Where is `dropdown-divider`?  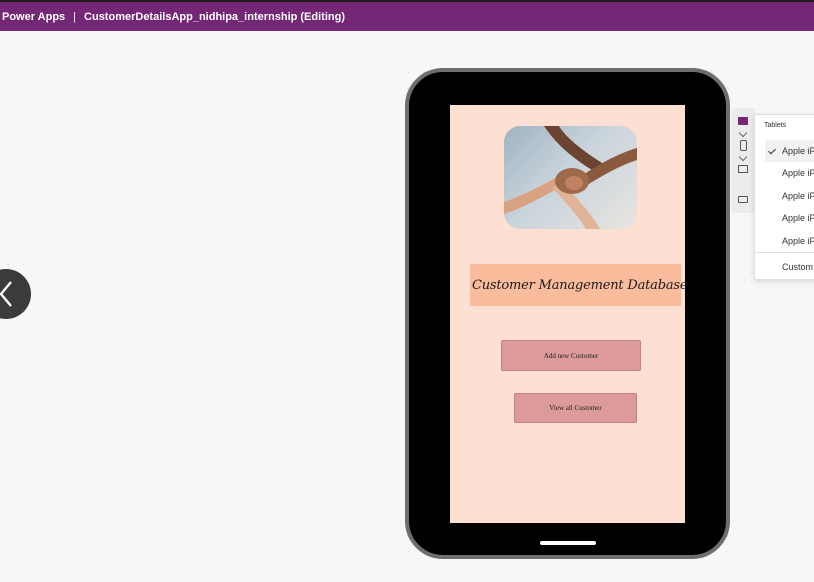 dropdown-divider is located at coordinates (784, 252).